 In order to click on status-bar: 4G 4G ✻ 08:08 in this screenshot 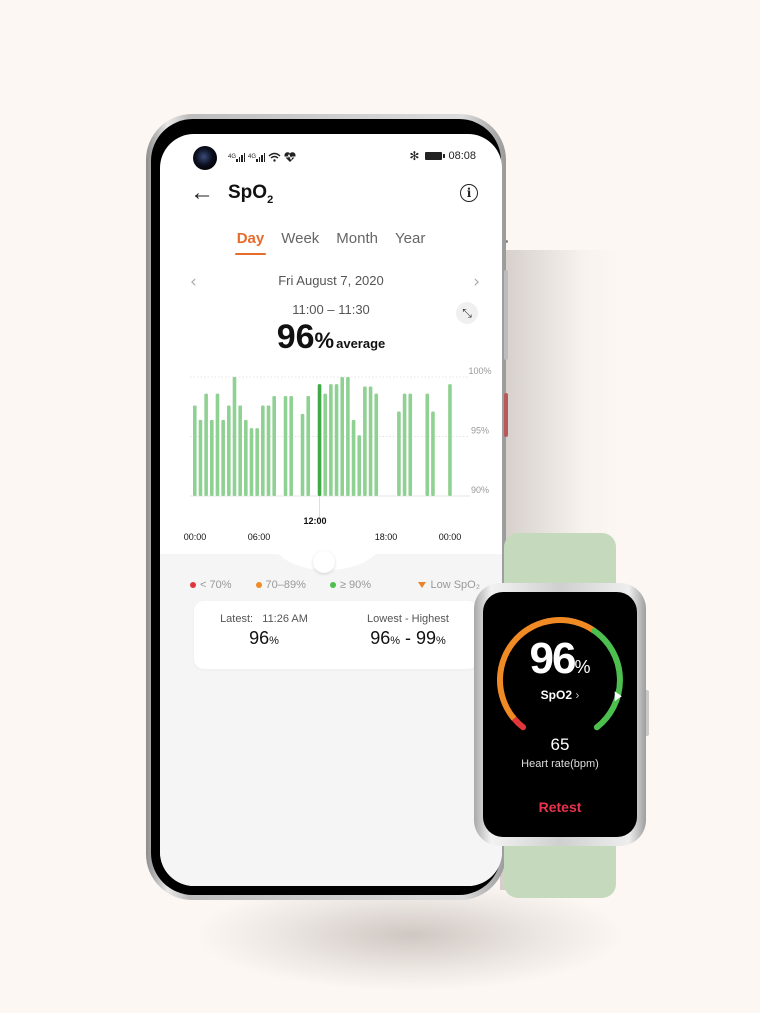, I will do `click(331, 155)`.